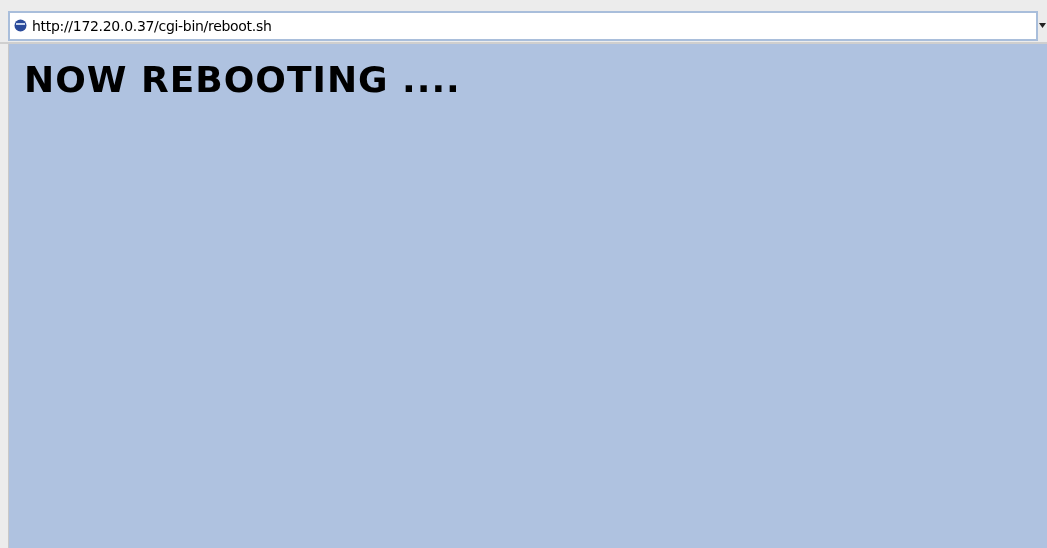  Describe the element at coordinates (523, 25) in the screenshot. I see `address-field: http://172.20.0.37/cgi-bin/reboot.sh` at that location.